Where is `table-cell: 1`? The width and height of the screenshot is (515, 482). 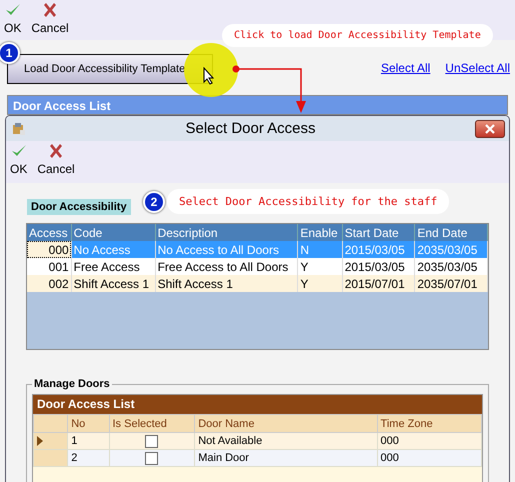 table-cell: 1 is located at coordinates (88, 441).